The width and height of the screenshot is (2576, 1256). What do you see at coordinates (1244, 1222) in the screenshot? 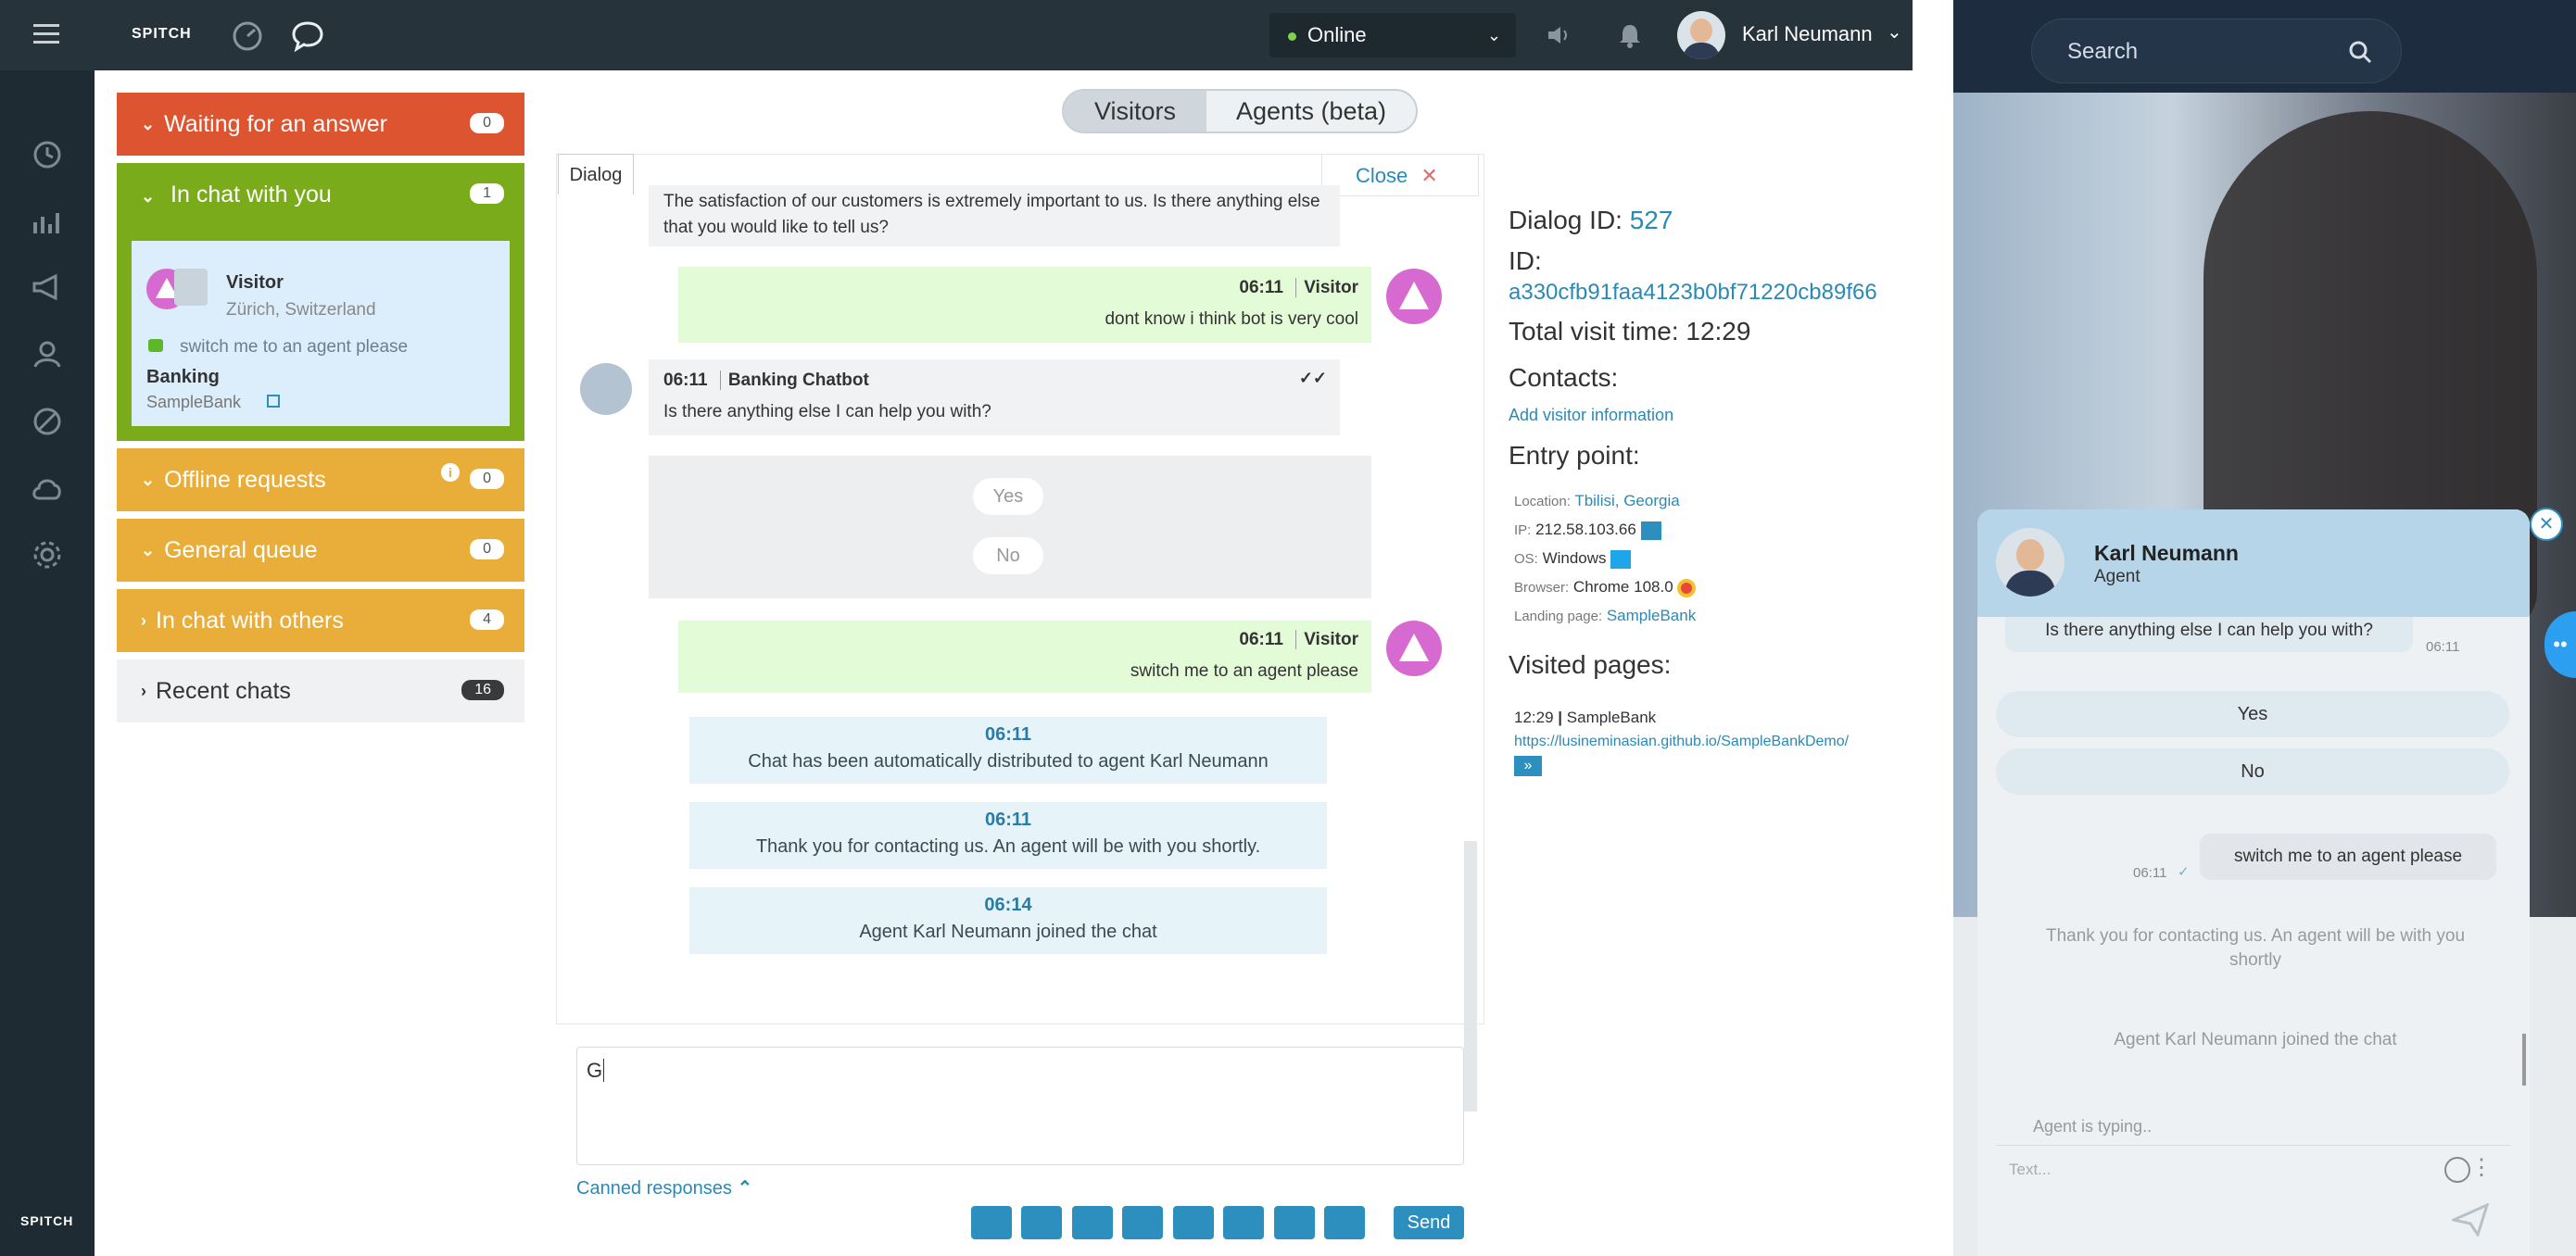
I see `at-sign-icon` at bounding box center [1244, 1222].